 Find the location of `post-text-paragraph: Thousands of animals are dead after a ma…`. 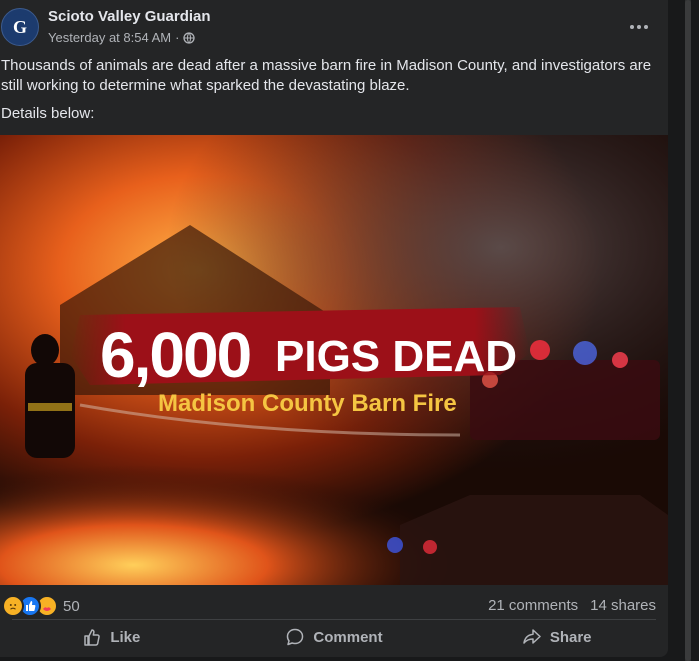

post-text-paragraph: Thousands of animals are dead after a ma… is located at coordinates (326, 75).